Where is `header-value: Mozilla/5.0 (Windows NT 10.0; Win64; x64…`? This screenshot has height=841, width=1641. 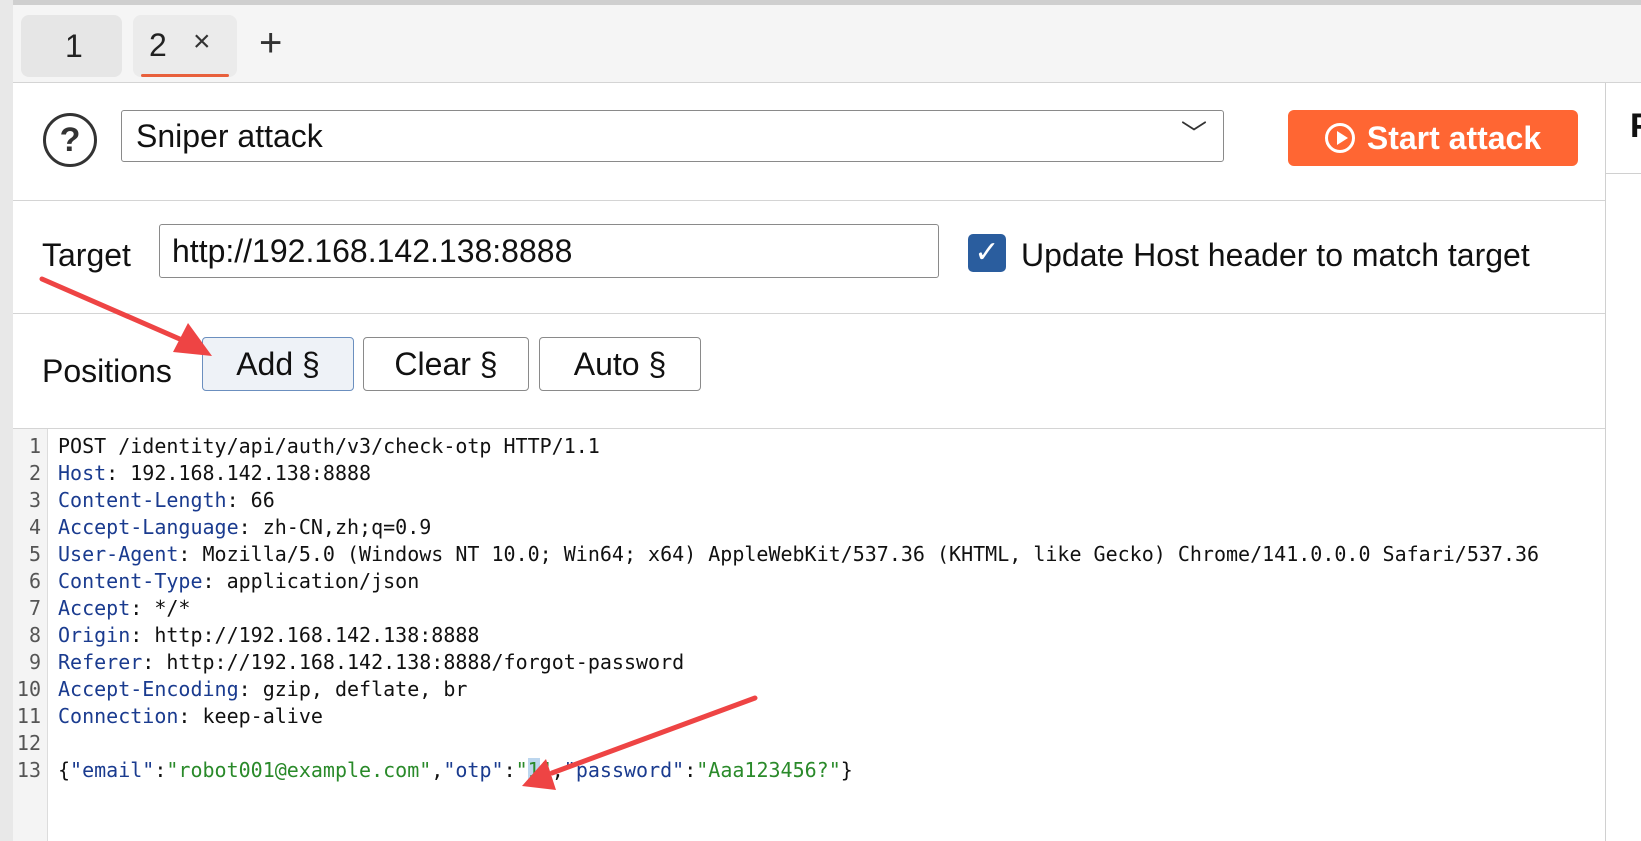
header-value: Mozilla/5.0 (Windows NT 10.0; Win64; x64… is located at coordinates (865, 554).